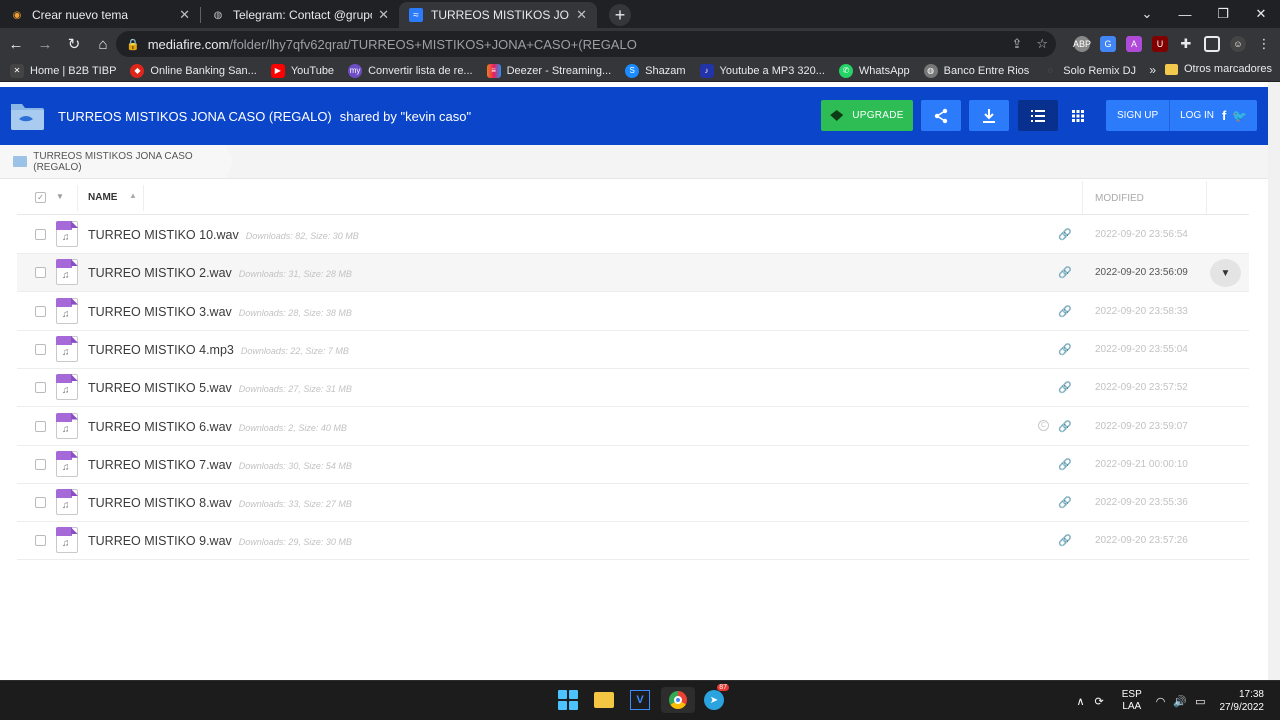  Describe the element at coordinates (1152, 70) in the screenshot. I see `more-bookmarks-button: »` at that location.